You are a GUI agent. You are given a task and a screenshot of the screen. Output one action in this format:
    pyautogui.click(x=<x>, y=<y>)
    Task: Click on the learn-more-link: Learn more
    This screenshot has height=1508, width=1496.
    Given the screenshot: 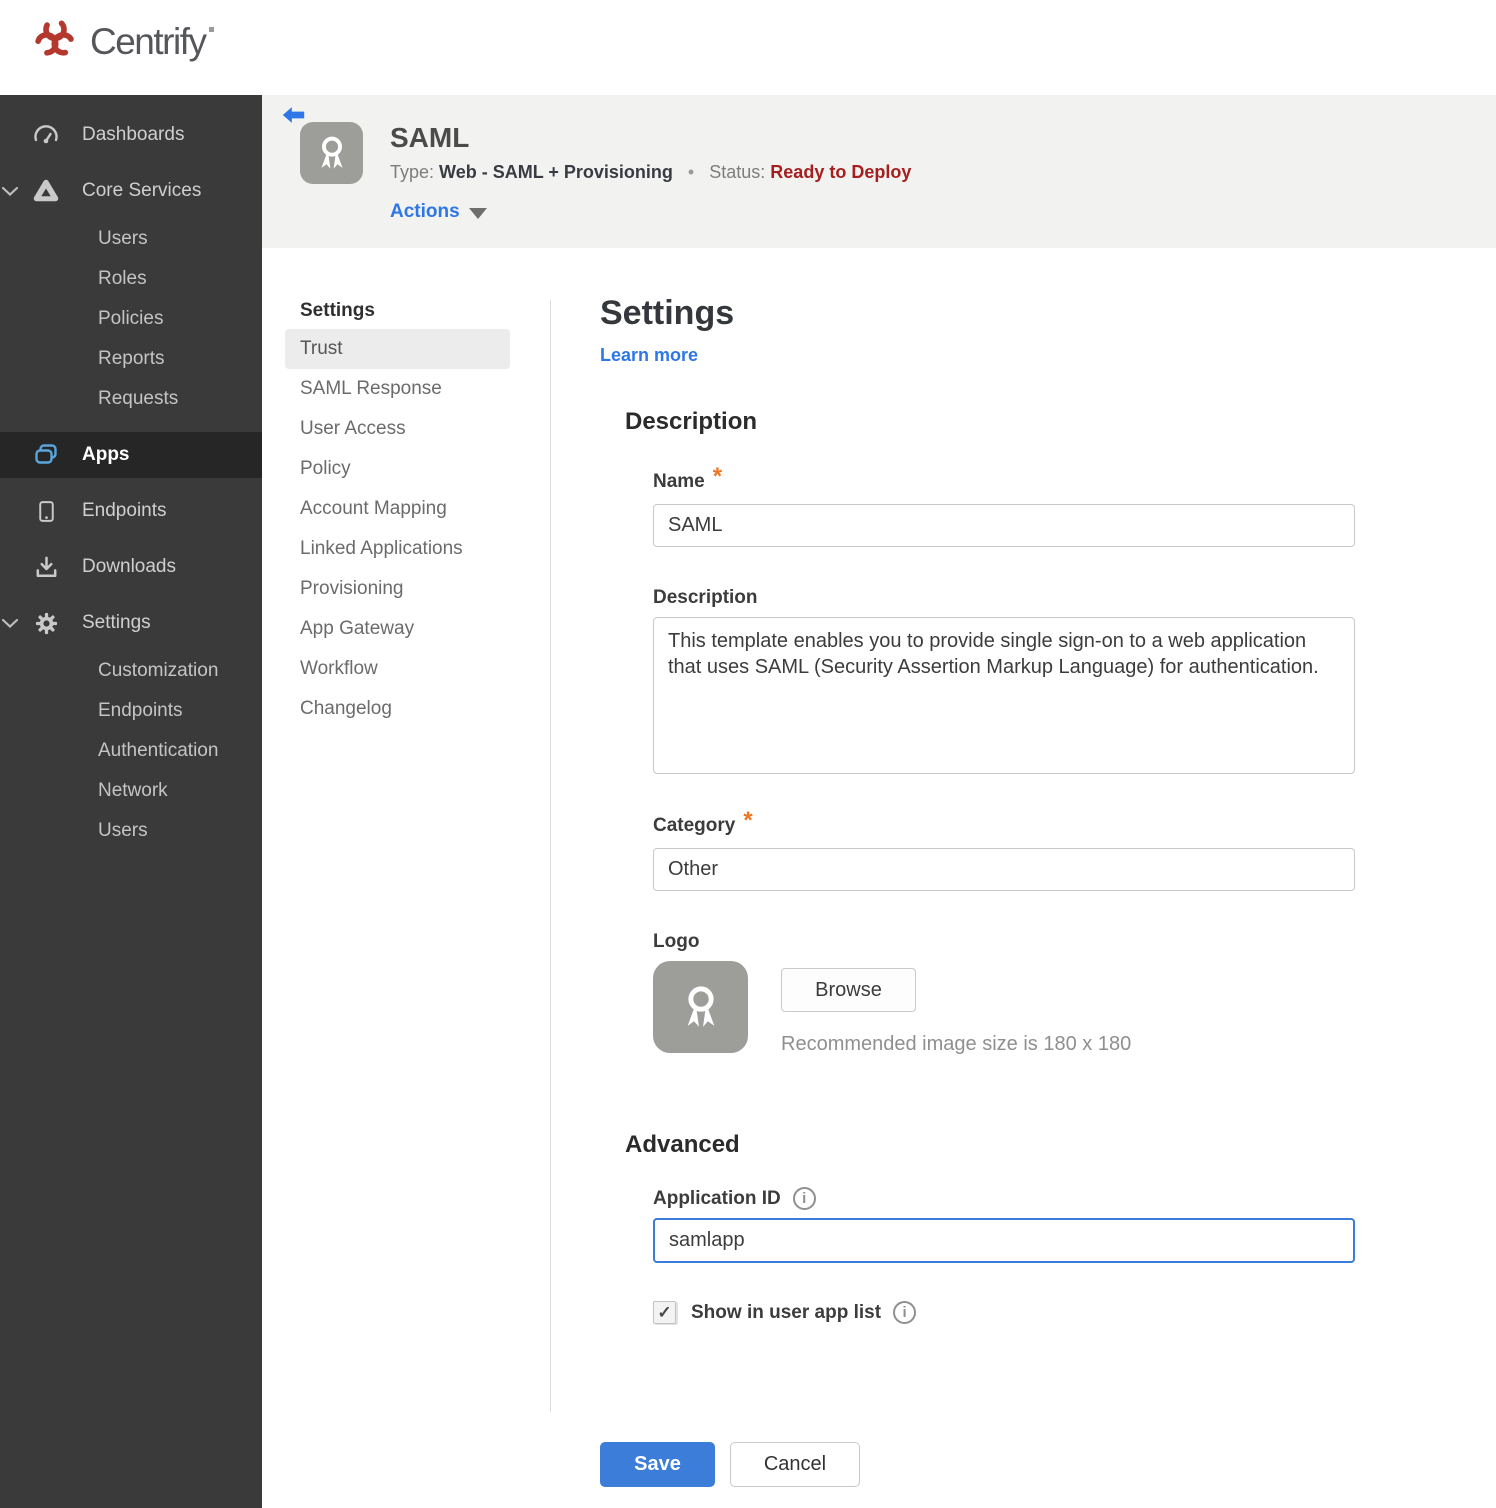 What is the action you would take?
    pyautogui.click(x=649, y=355)
    